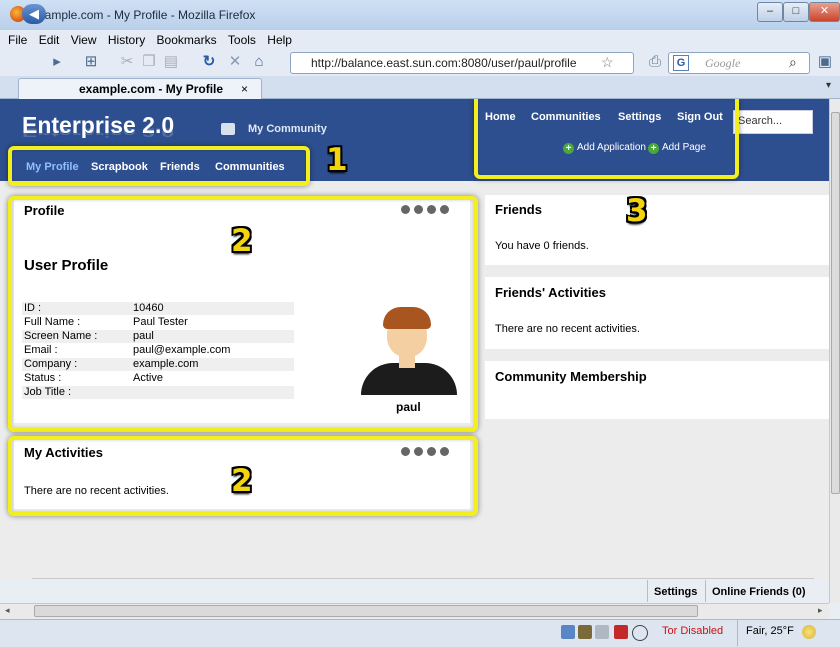 This screenshot has height=647, width=840. What do you see at coordinates (770, 12) in the screenshot?
I see `minimize-icon: –` at bounding box center [770, 12].